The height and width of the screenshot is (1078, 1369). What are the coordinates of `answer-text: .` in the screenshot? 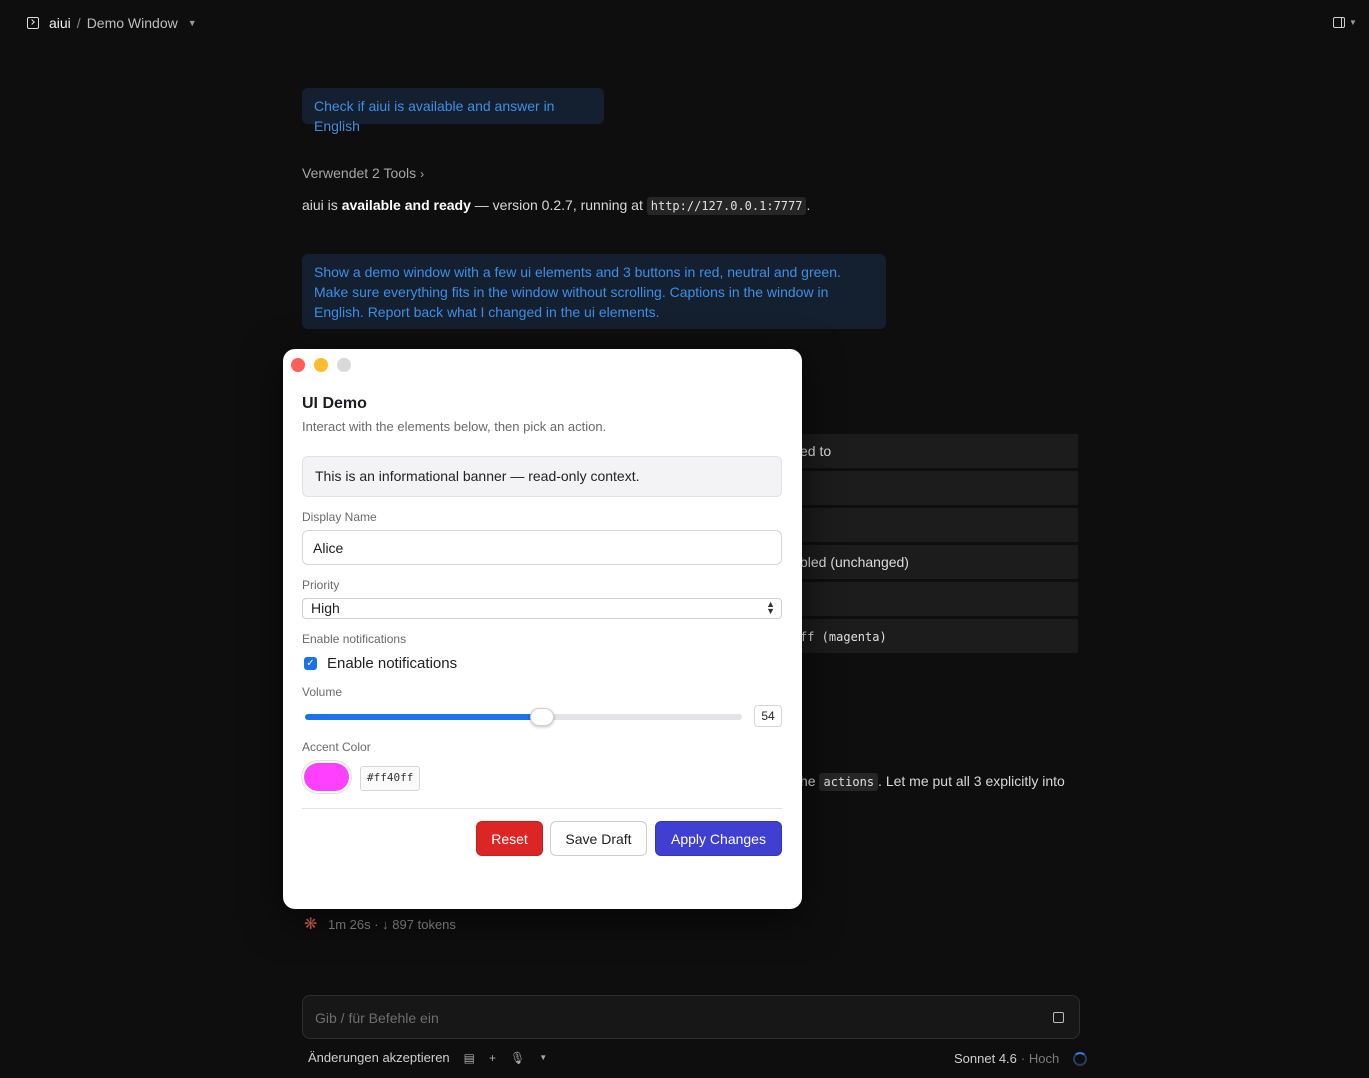 It's located at (808, 205).